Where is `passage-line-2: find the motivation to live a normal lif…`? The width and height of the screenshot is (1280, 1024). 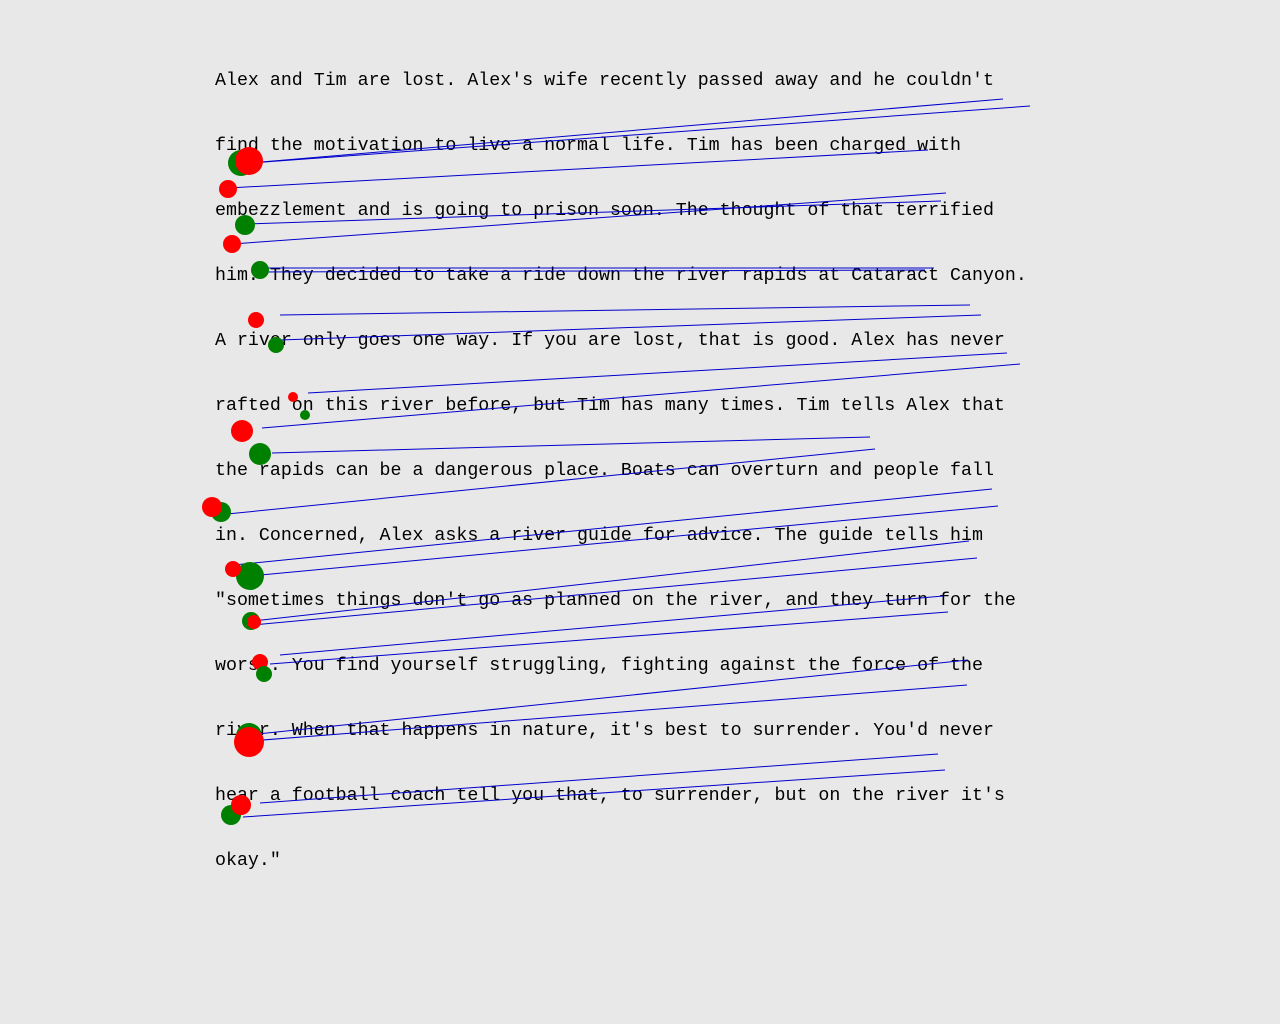 passage-line-2: find the motivation to live a normal lif… is located at coordinates (588, 146).